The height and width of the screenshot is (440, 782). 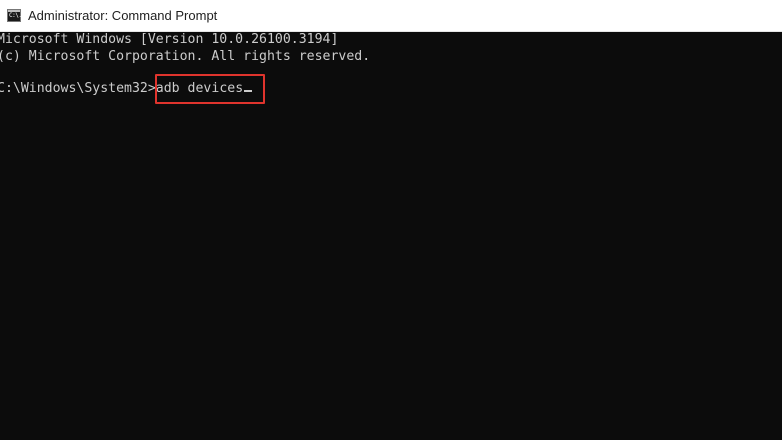 What do you see at coordinates (78, 88) in the screenshot?
I see `prompt: C:\Windows\System32>` at bounding box center [78, 88].